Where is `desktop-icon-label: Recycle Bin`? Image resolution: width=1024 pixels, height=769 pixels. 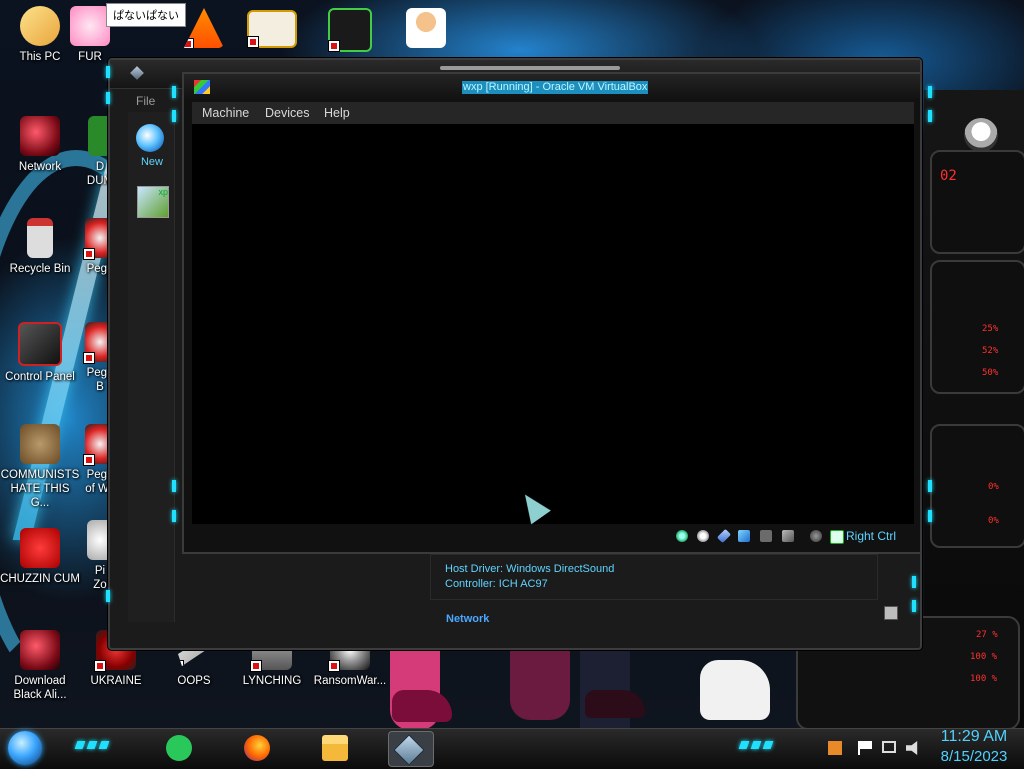 desktop-icon-label: Recycle Bin is located at coordinates (40, 269).